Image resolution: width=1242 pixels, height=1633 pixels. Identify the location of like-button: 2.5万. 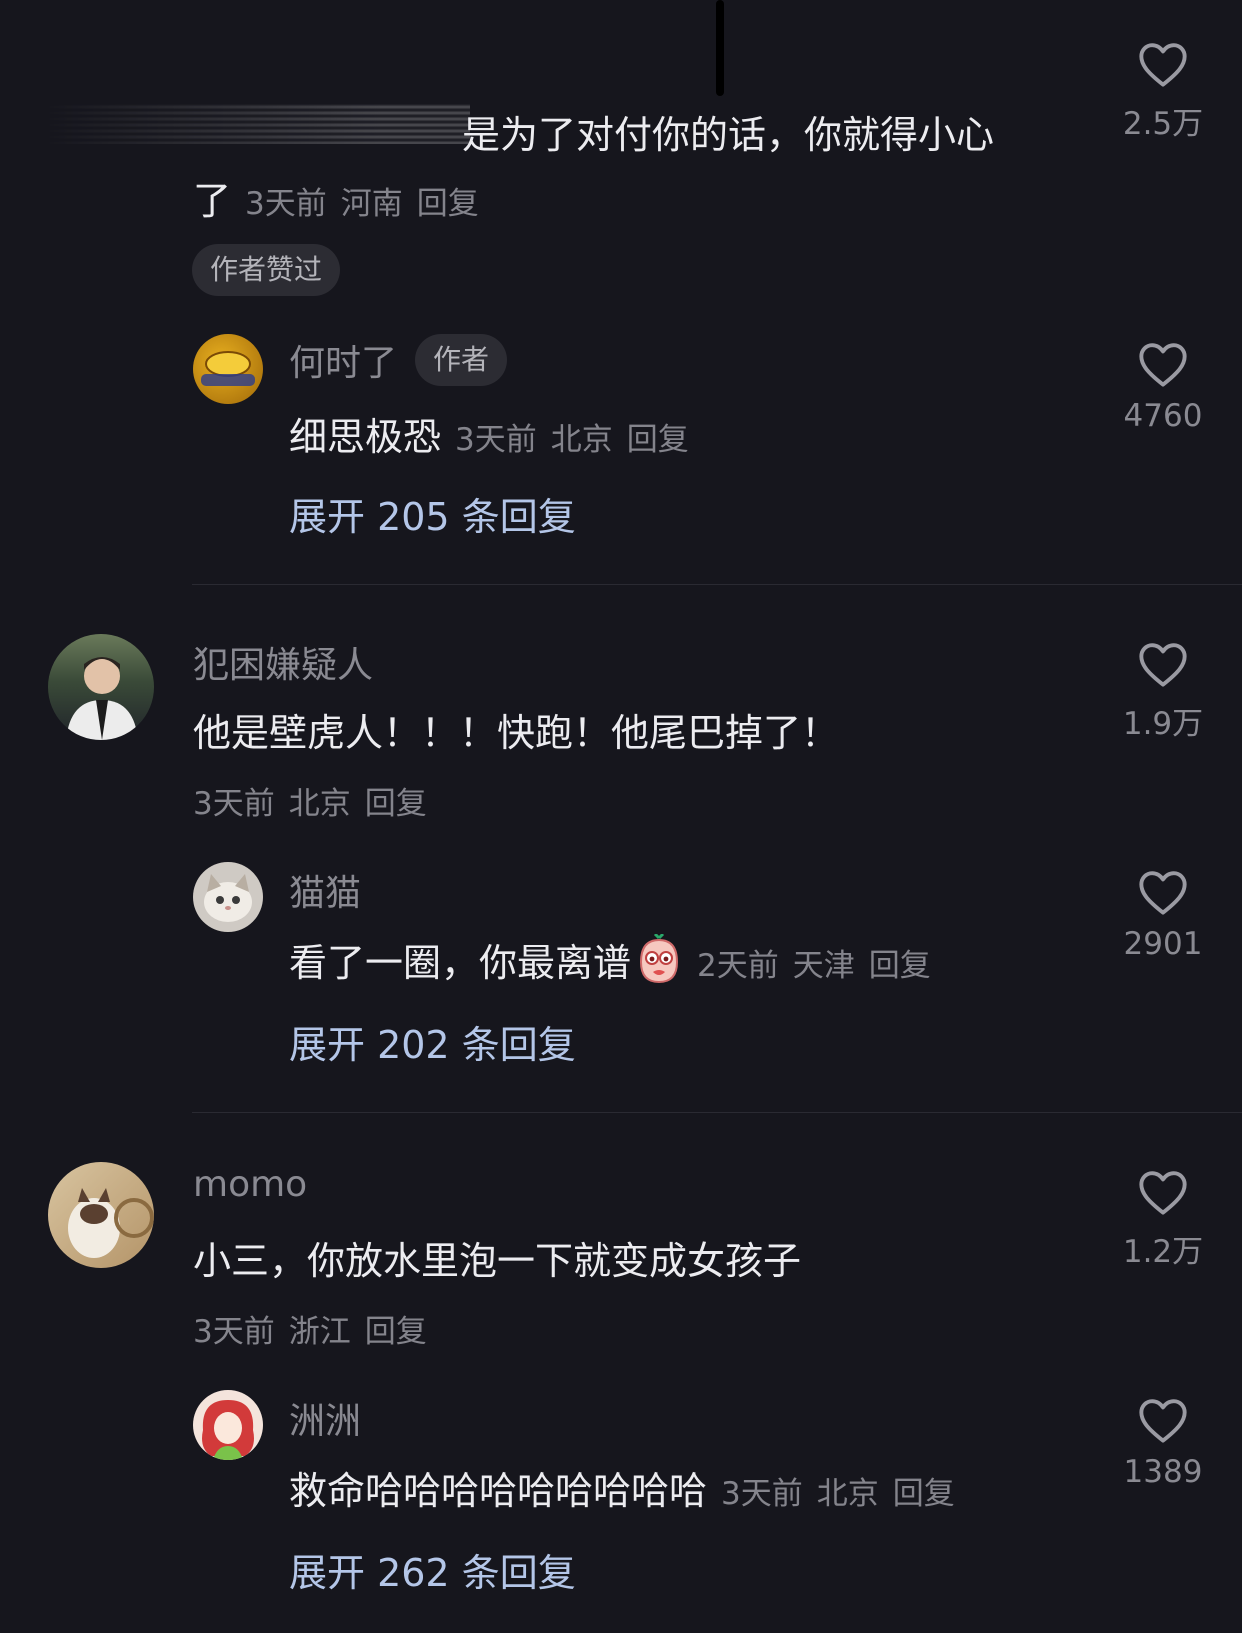
(1163, 91).